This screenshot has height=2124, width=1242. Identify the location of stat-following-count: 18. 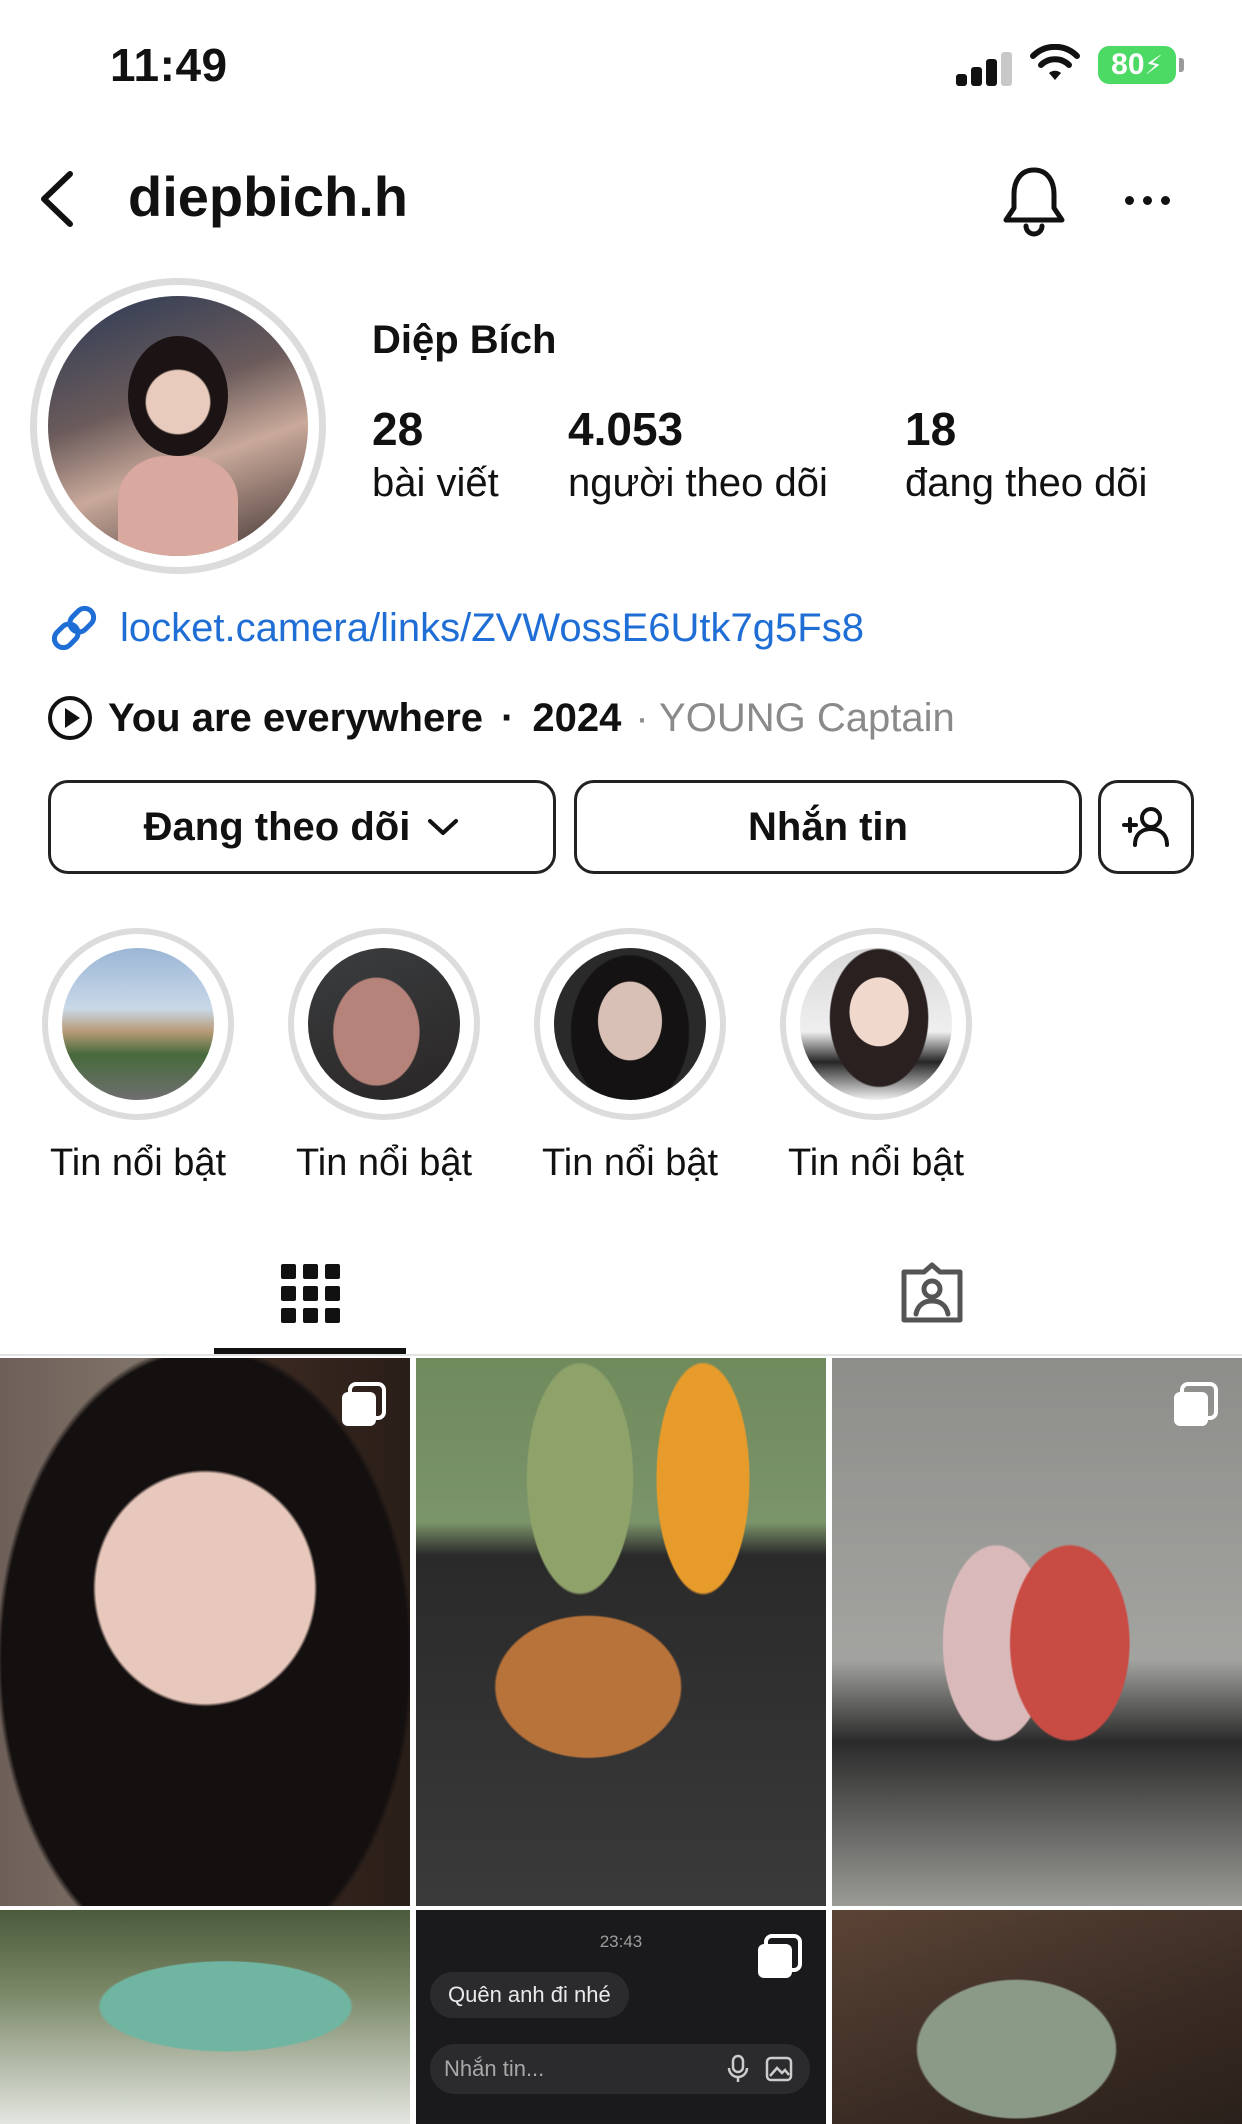
(931, 429).